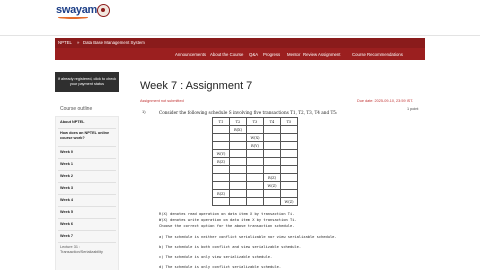 The height and width of the screenshot is (270, 480). Describe the element at coordinates (240, 43) in the screenshot. I see `breadcrumb: NPTEL » Data Base Management System` at that location.